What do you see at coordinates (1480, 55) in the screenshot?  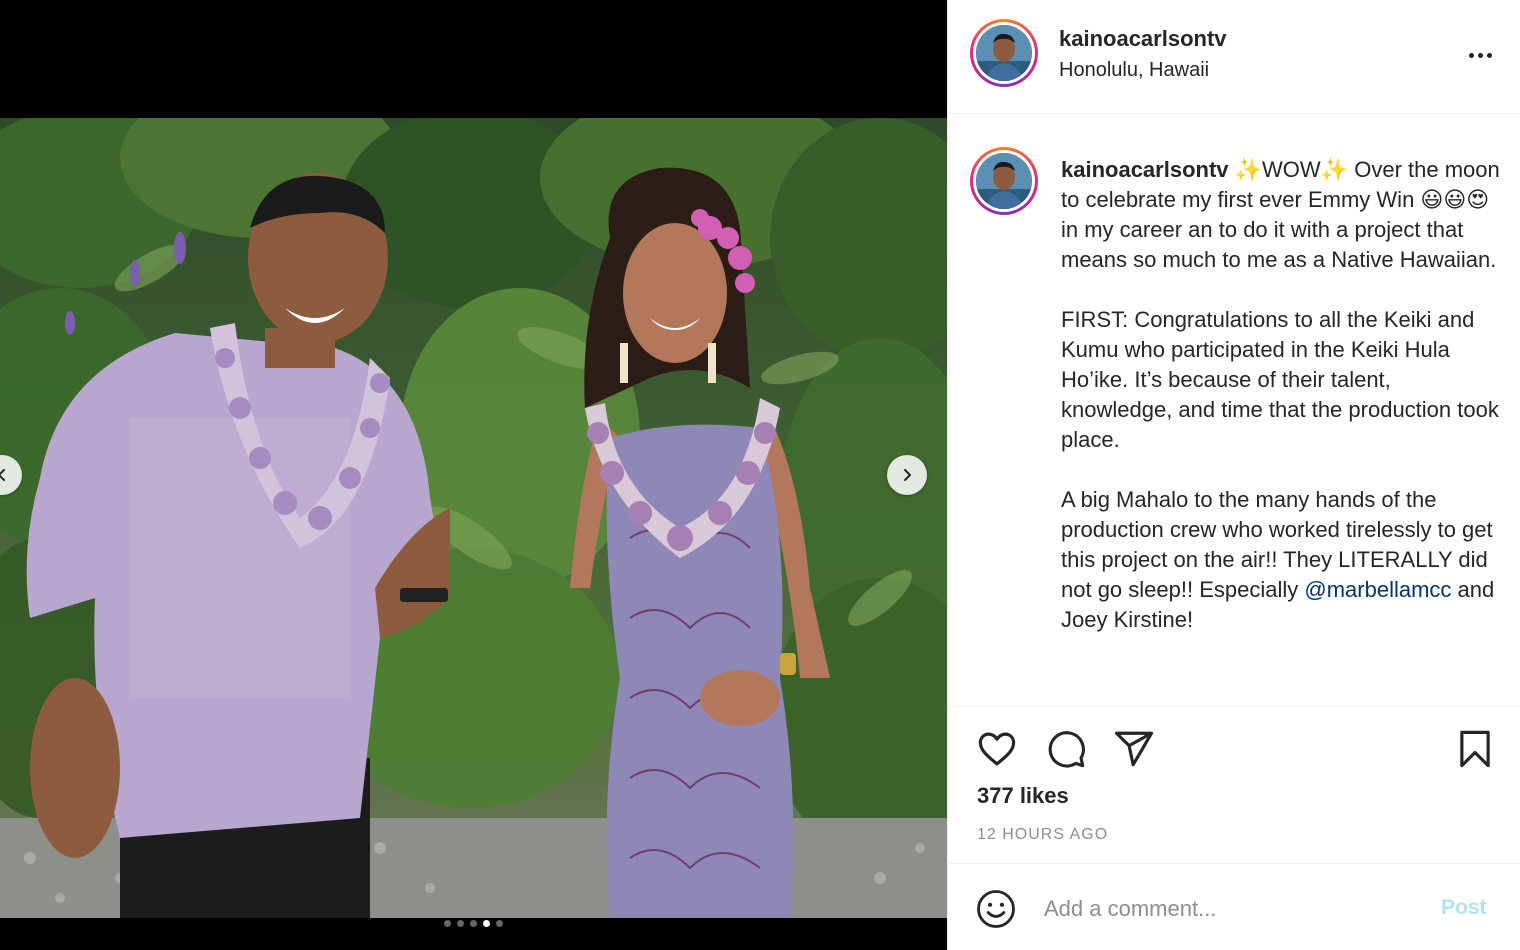 I see `more-options-icon` at bounding box center [1480, 55].